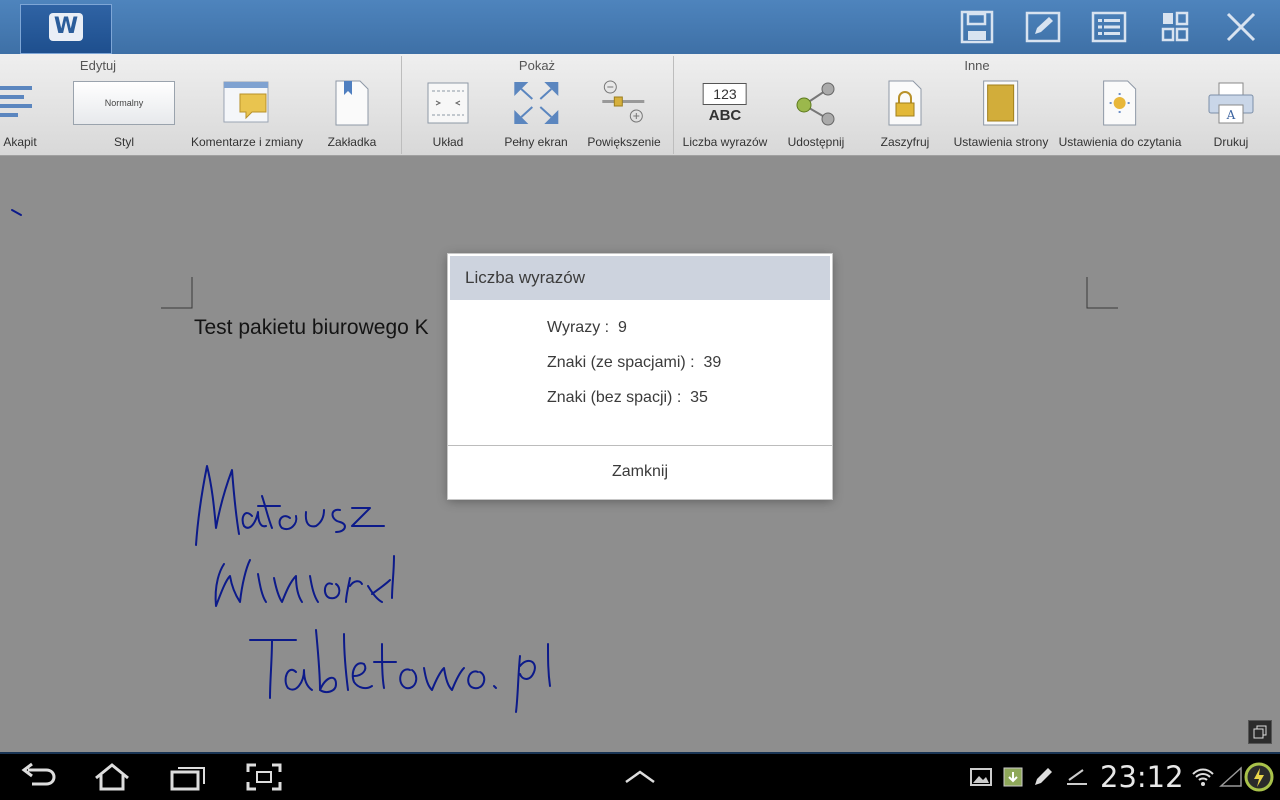 The height and width of the screenshot is (800, 1280). I want to click on wifi-icon, so click(1203, 777).